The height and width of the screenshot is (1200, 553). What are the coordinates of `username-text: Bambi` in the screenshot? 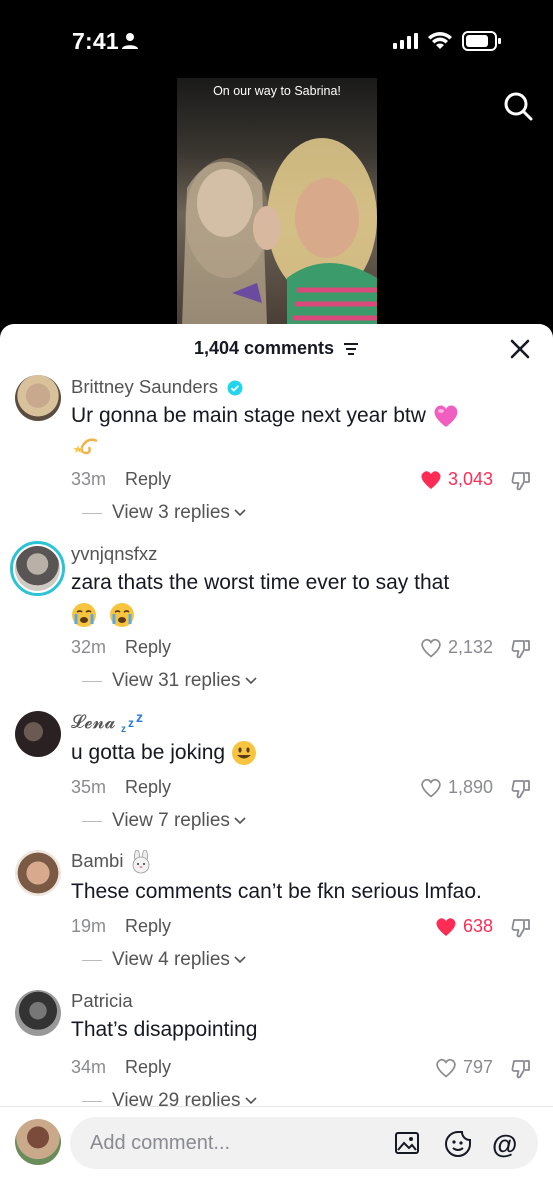 It's located at (97, 860).